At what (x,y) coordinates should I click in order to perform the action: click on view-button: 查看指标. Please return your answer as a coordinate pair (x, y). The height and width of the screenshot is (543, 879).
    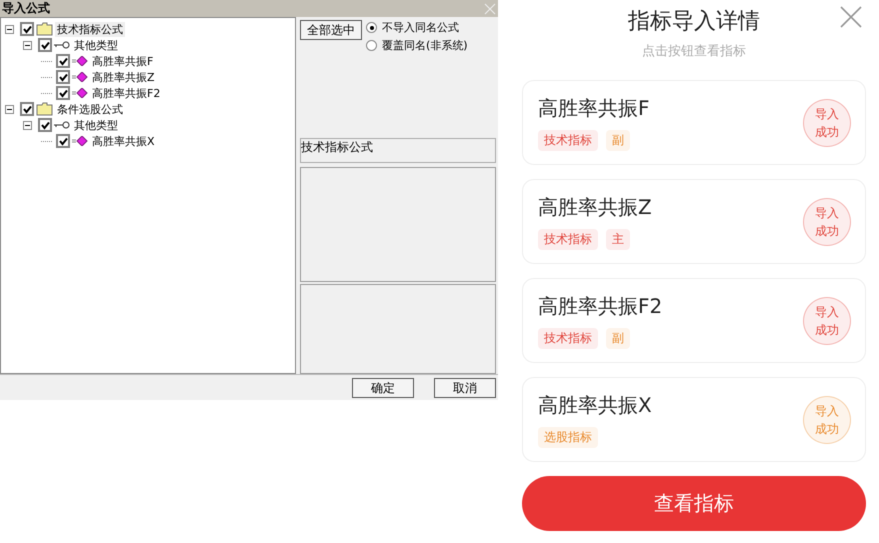
    Looking at the image, I should click on (694, 503).